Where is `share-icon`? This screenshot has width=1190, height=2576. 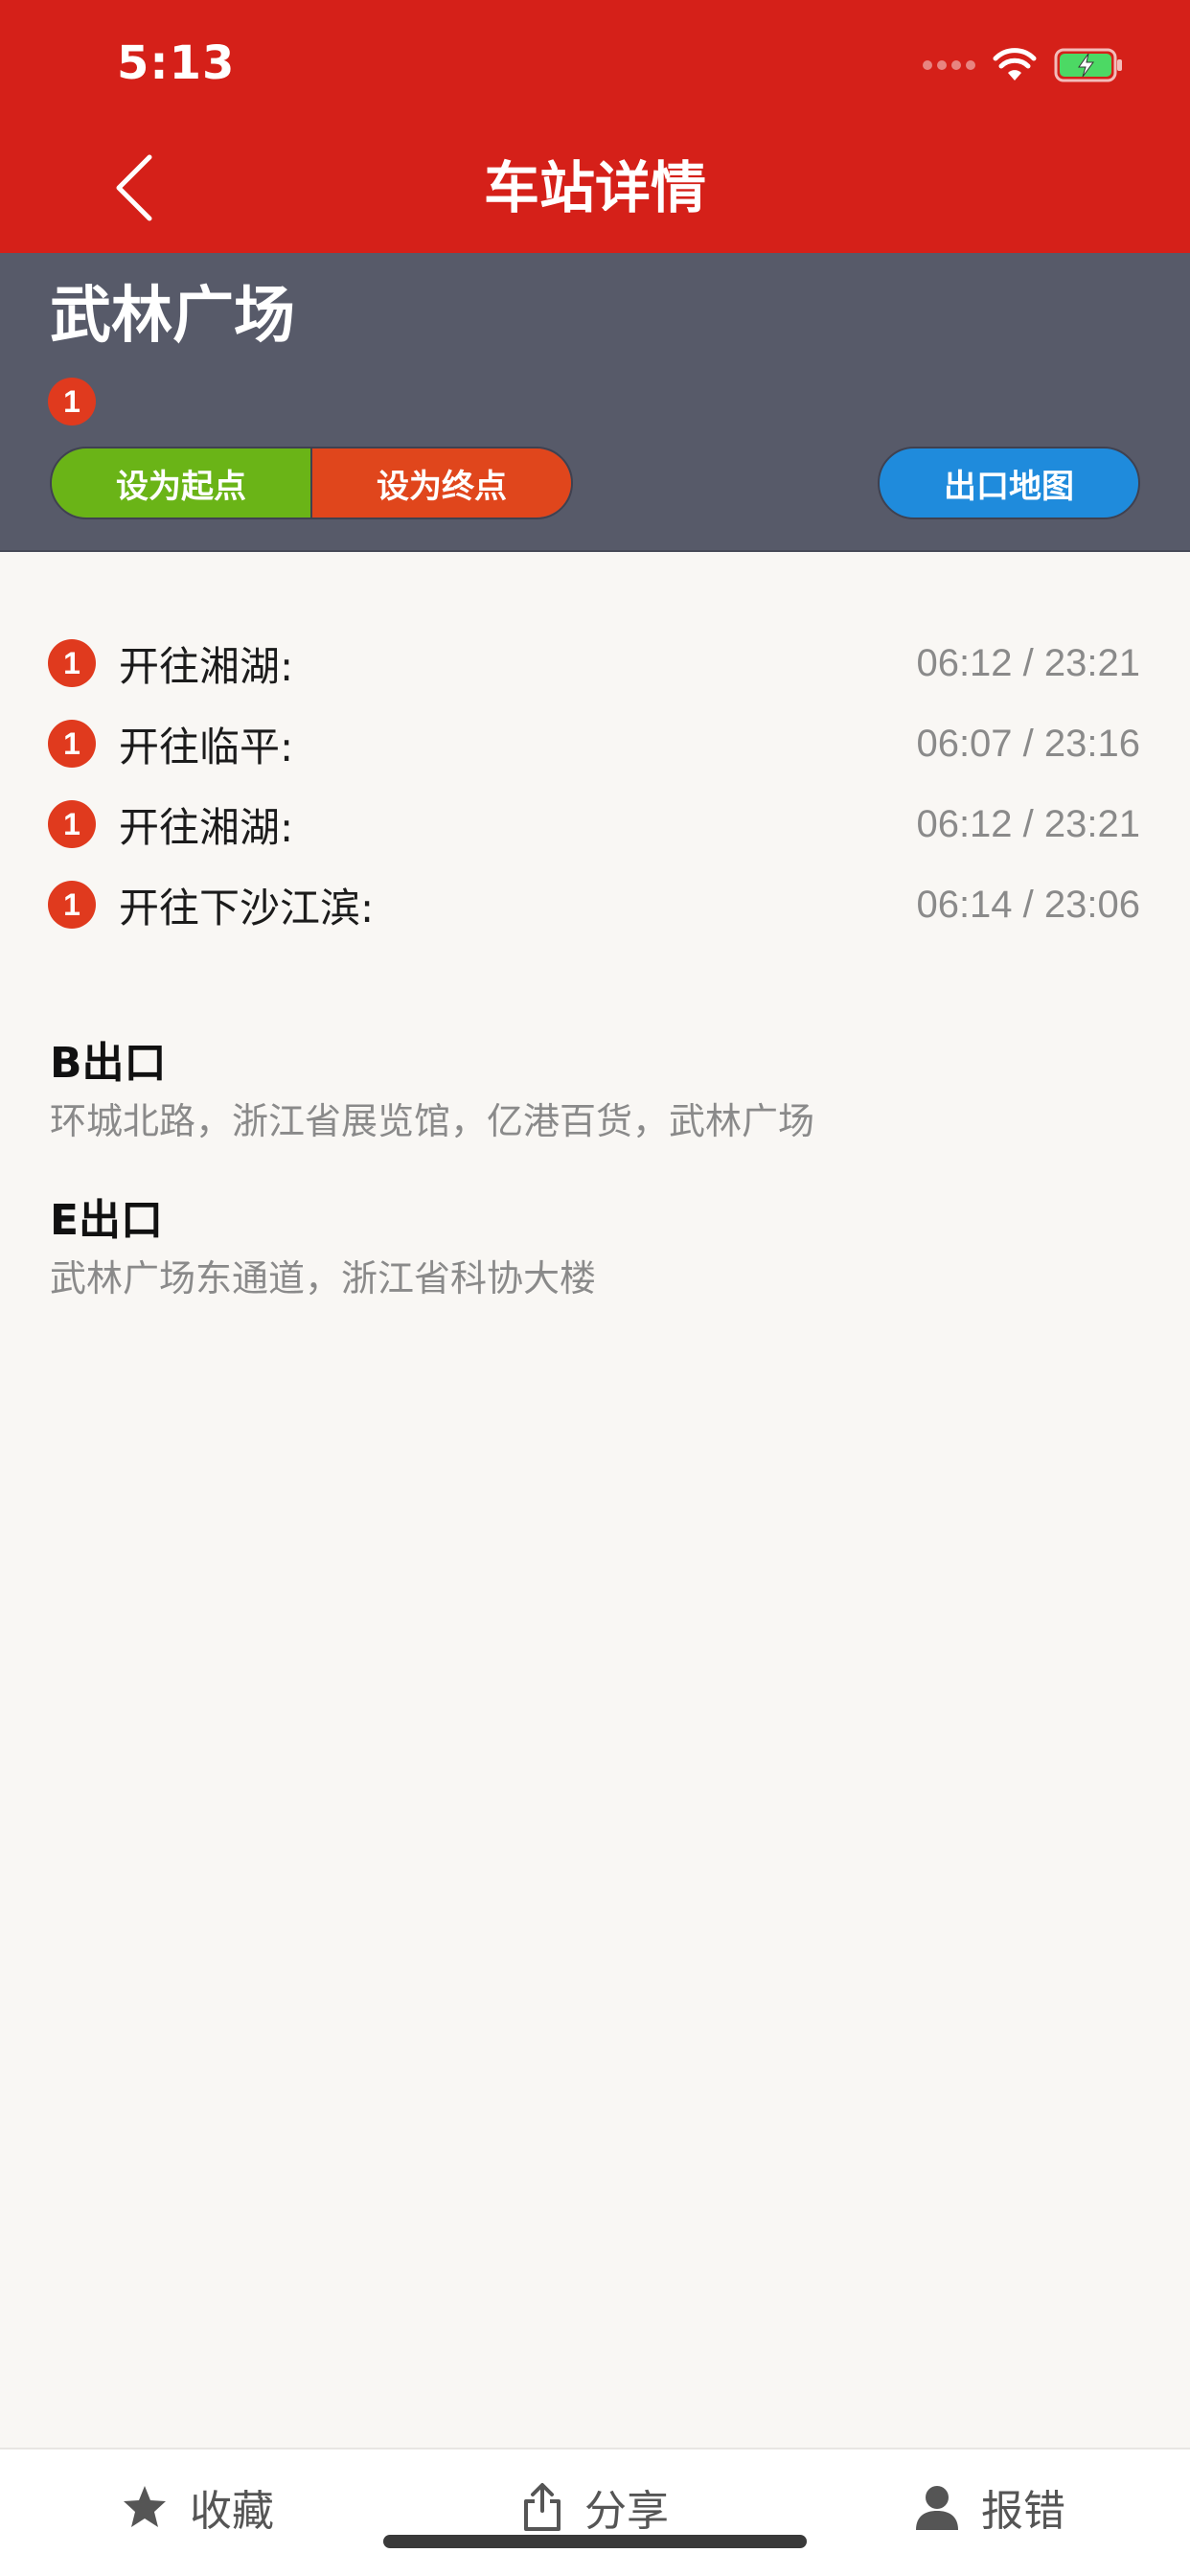 share-icon is located at coordinates (543, 2507).